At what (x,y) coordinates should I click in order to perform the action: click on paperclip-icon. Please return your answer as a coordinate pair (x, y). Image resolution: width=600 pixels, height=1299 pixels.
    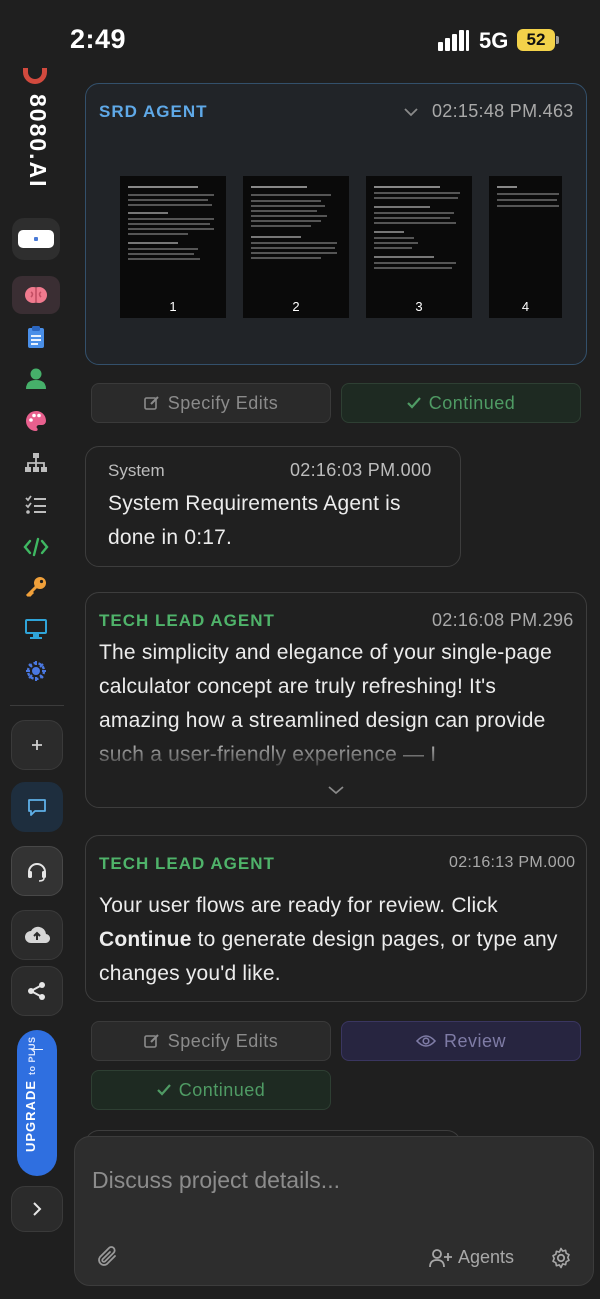
    Looking at the image, I should click on (108, 1259).